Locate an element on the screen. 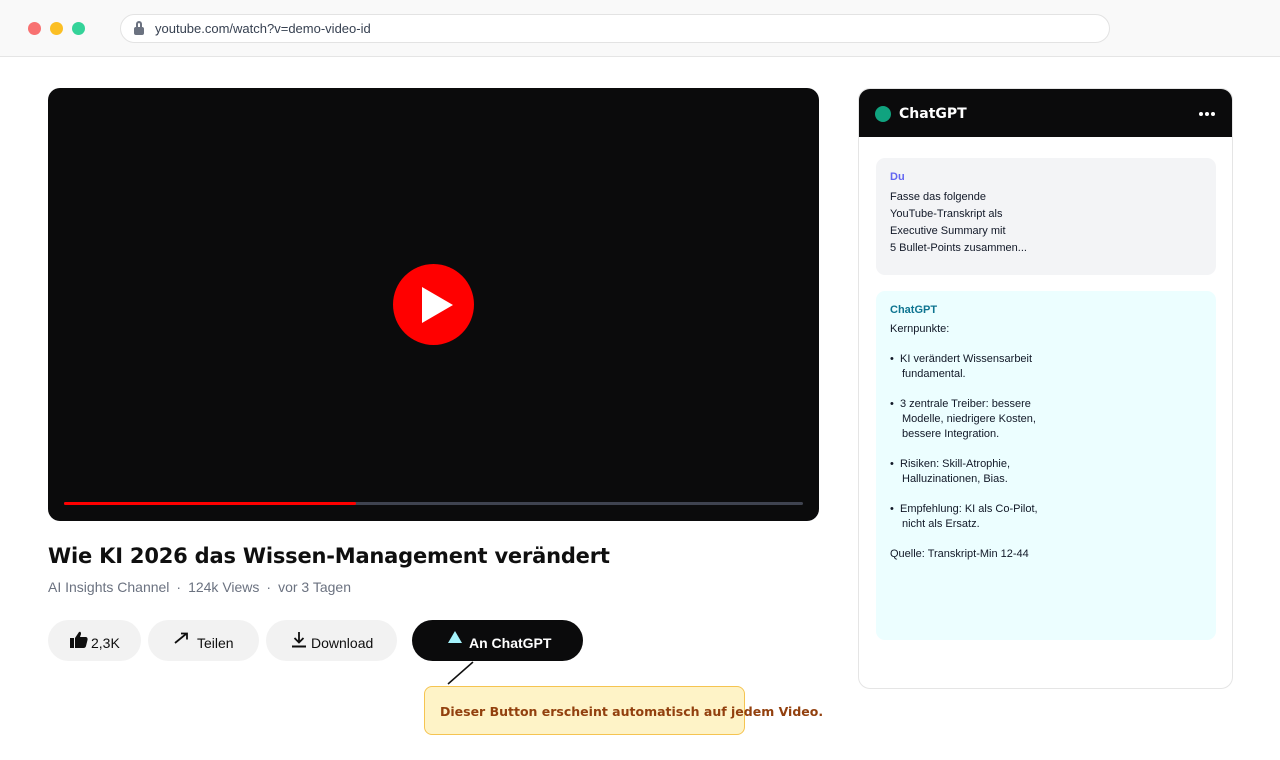  download-label: Download is located at coordinates (342, 643).